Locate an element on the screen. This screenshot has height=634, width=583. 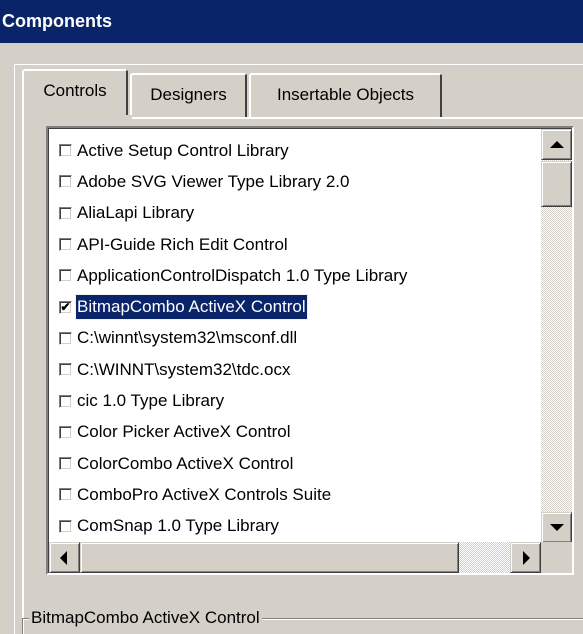
scroll-up-button is located at coordinates (556, 144).